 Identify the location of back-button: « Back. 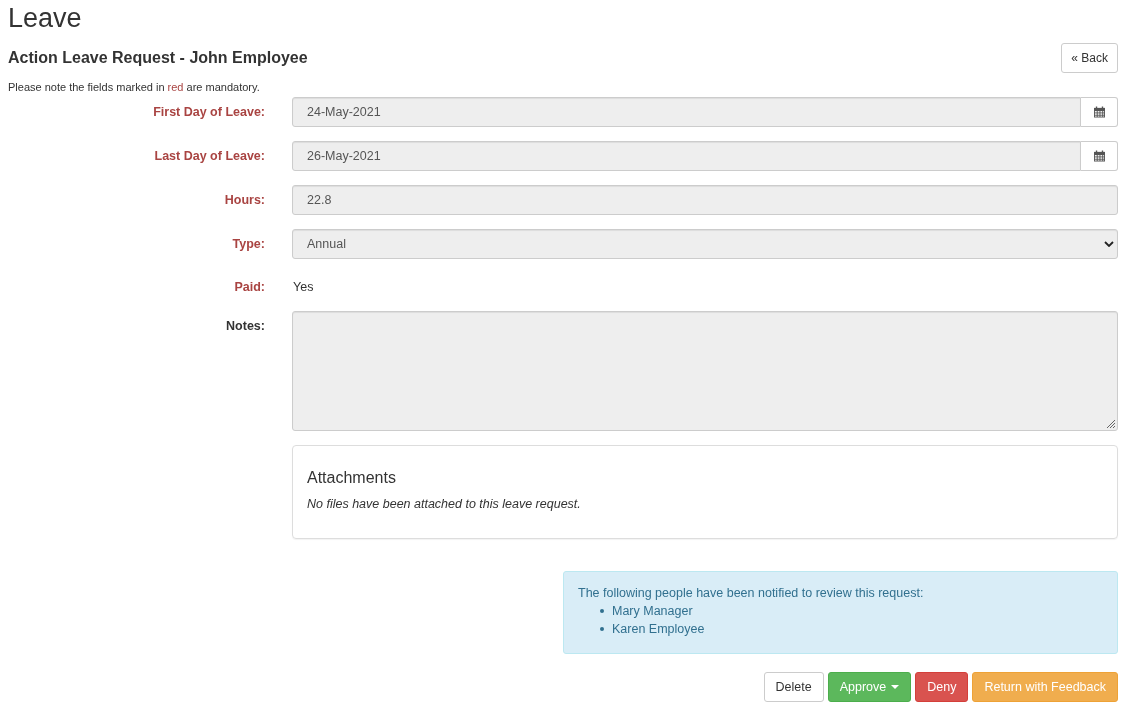
(1089, 58).